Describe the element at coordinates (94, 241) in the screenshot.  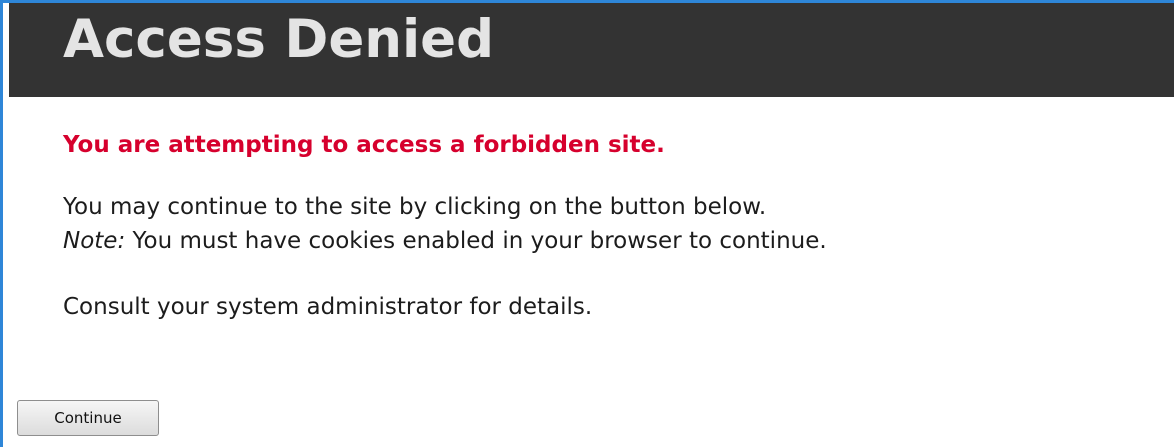
I see `note-label: Note:` at that location.